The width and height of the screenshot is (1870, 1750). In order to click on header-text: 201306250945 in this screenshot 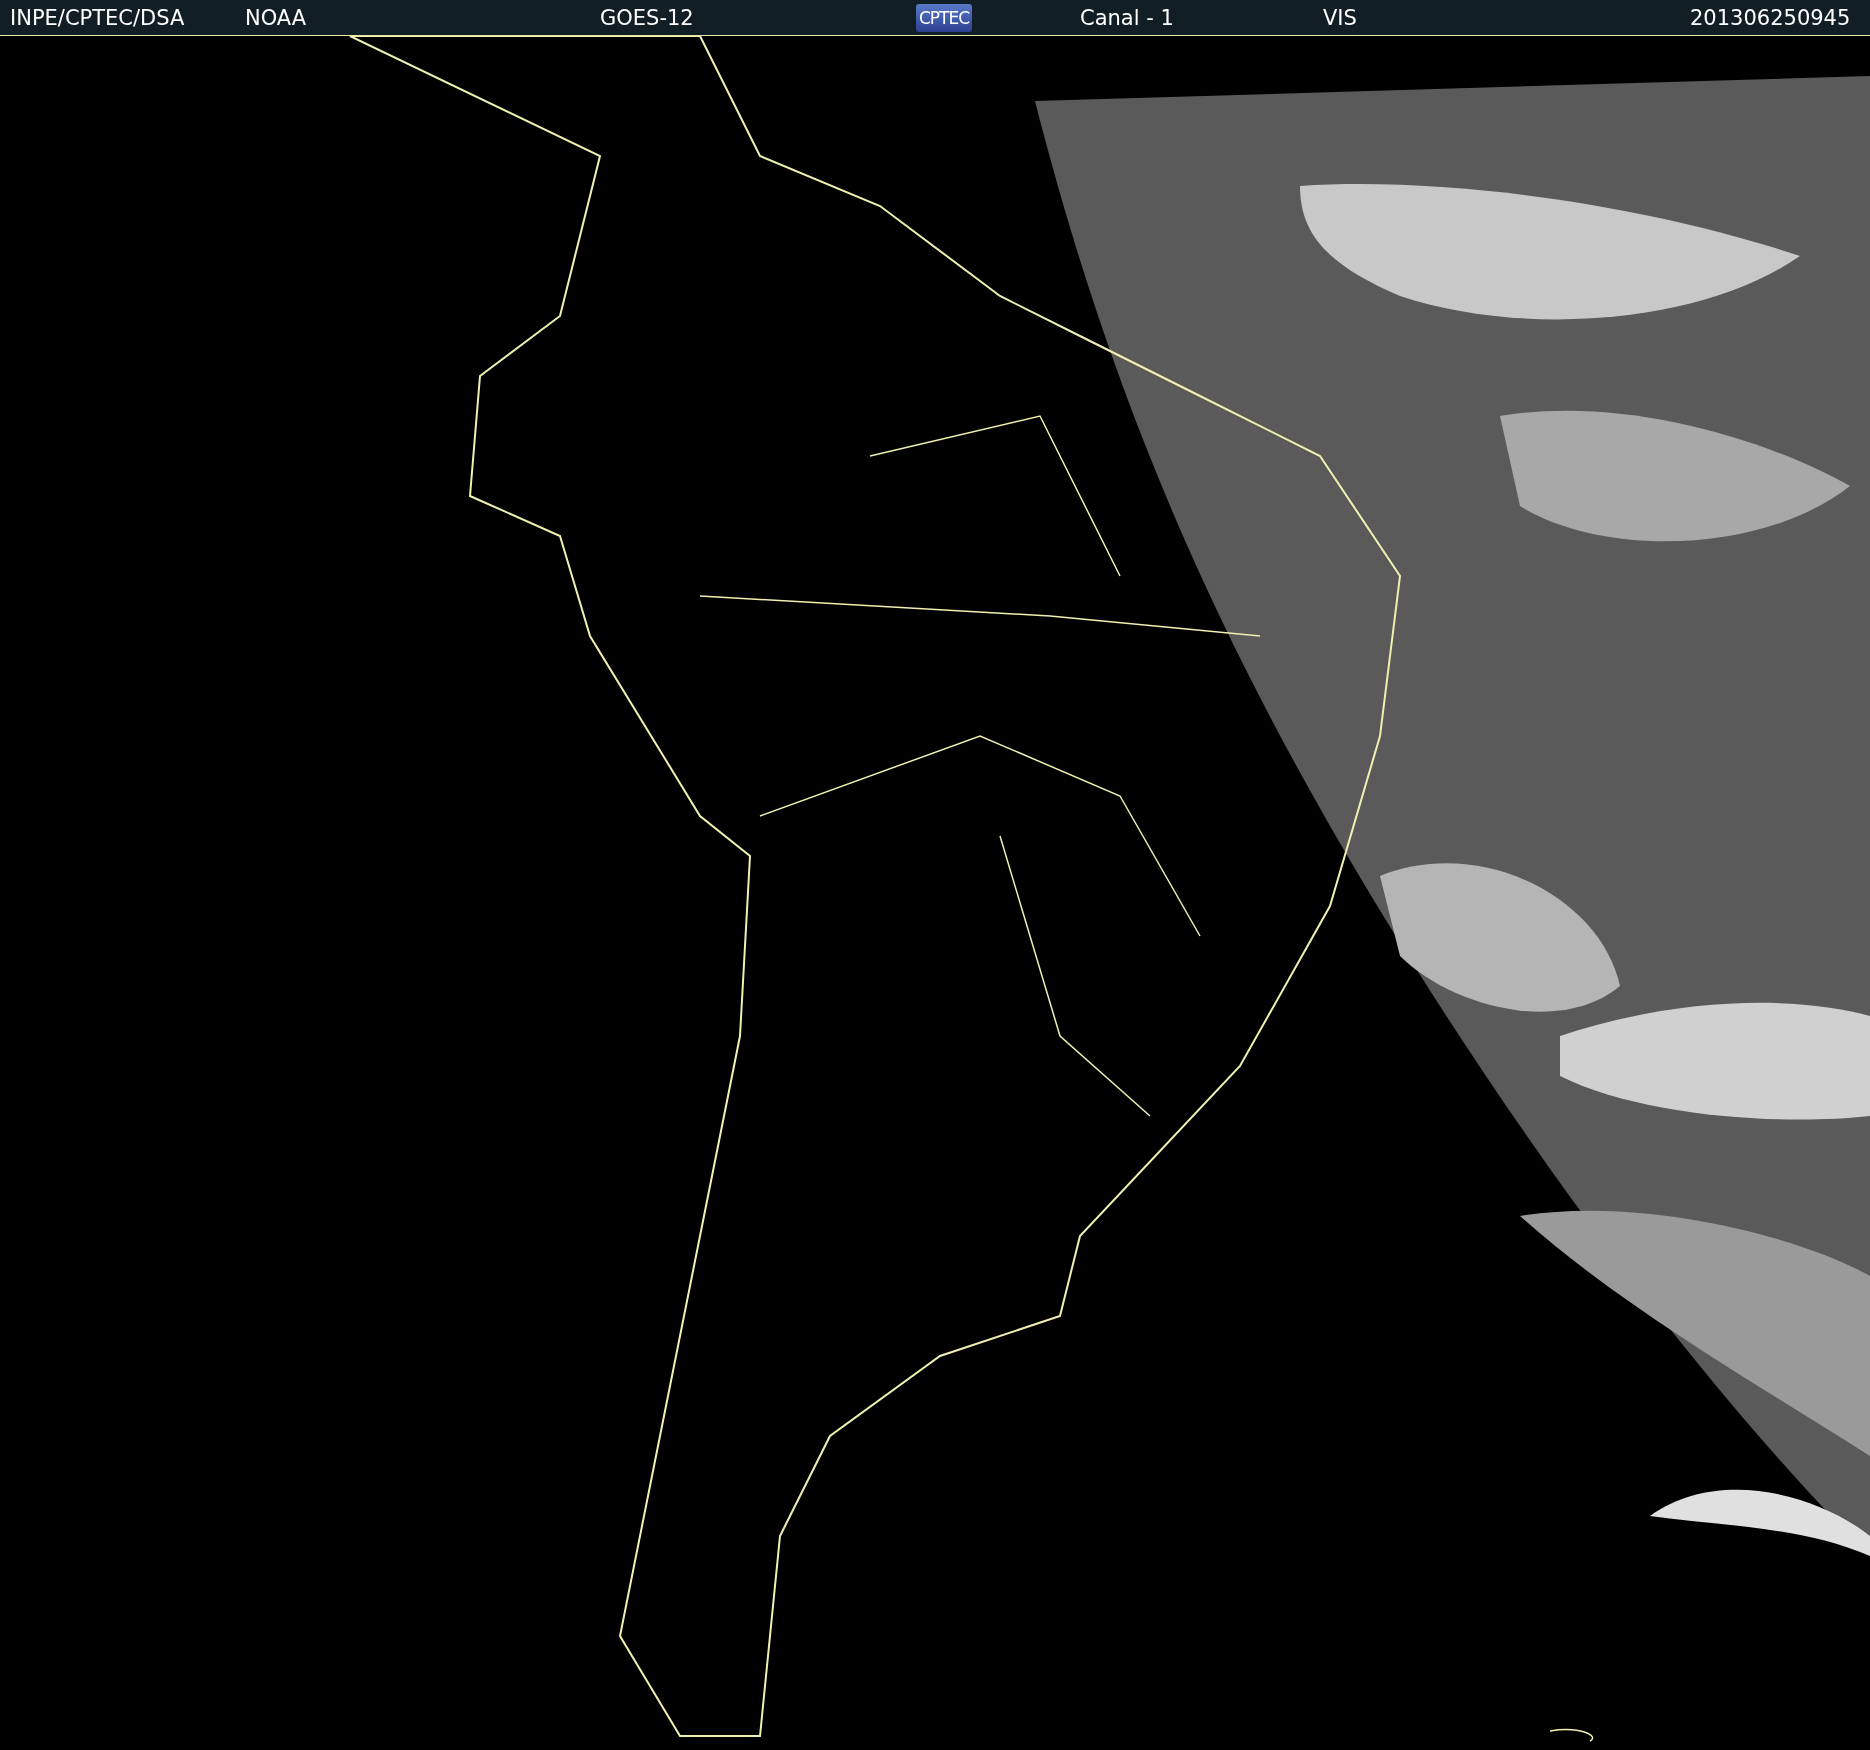, I will do `click(1770, 17)`.